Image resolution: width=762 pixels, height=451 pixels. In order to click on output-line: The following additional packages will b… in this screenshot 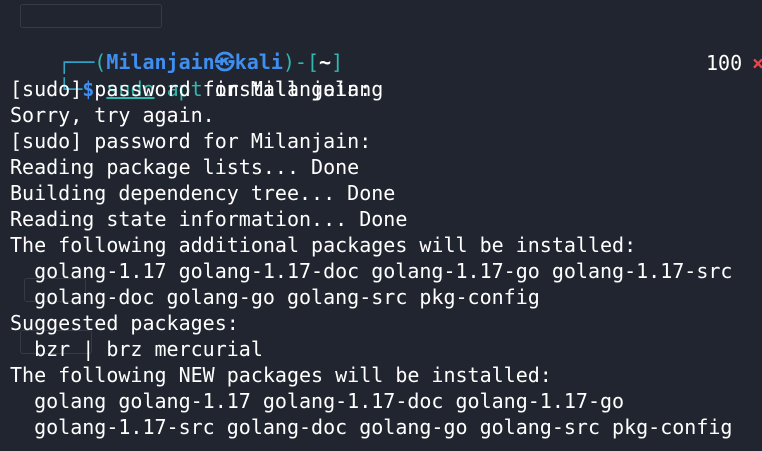, I will do `click(323, 245)`.